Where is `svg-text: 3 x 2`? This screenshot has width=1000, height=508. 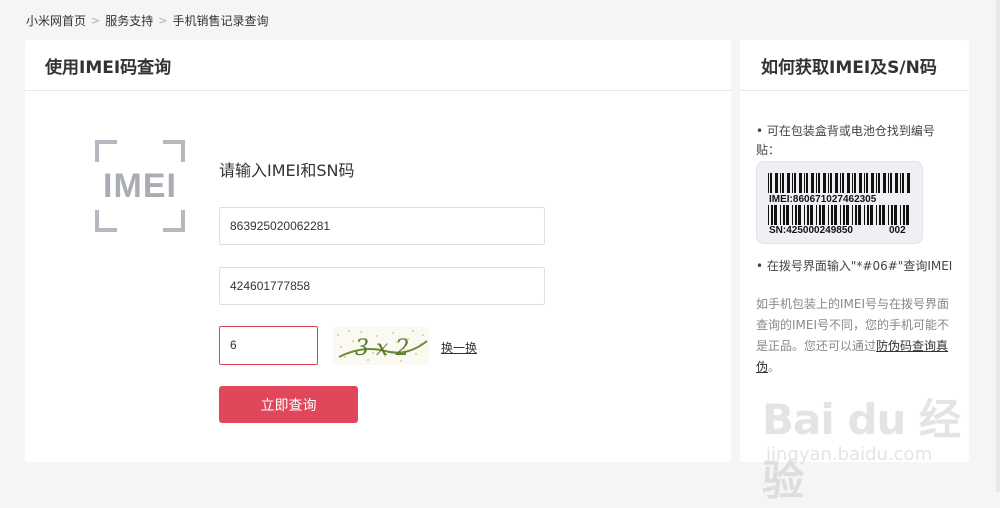
svg-text: 3 x 2 is located at coordinates (382, 348).